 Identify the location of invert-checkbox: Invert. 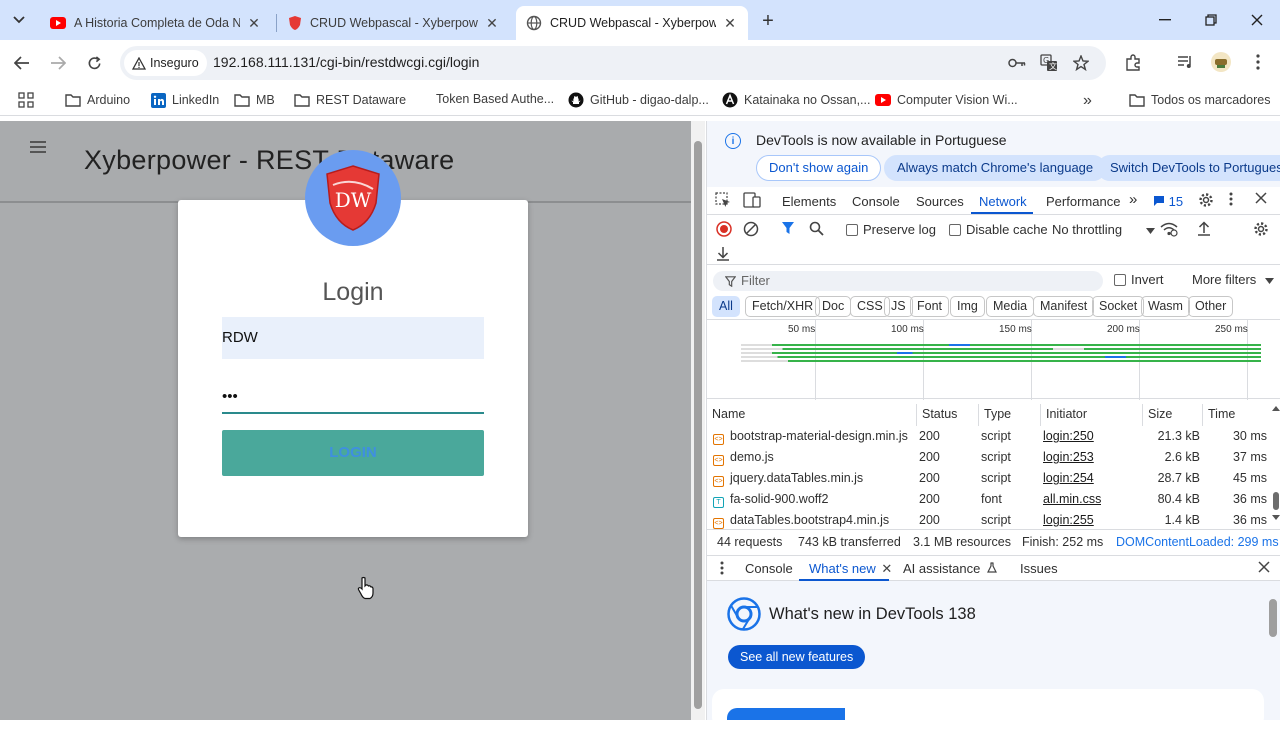
(1139, 279).